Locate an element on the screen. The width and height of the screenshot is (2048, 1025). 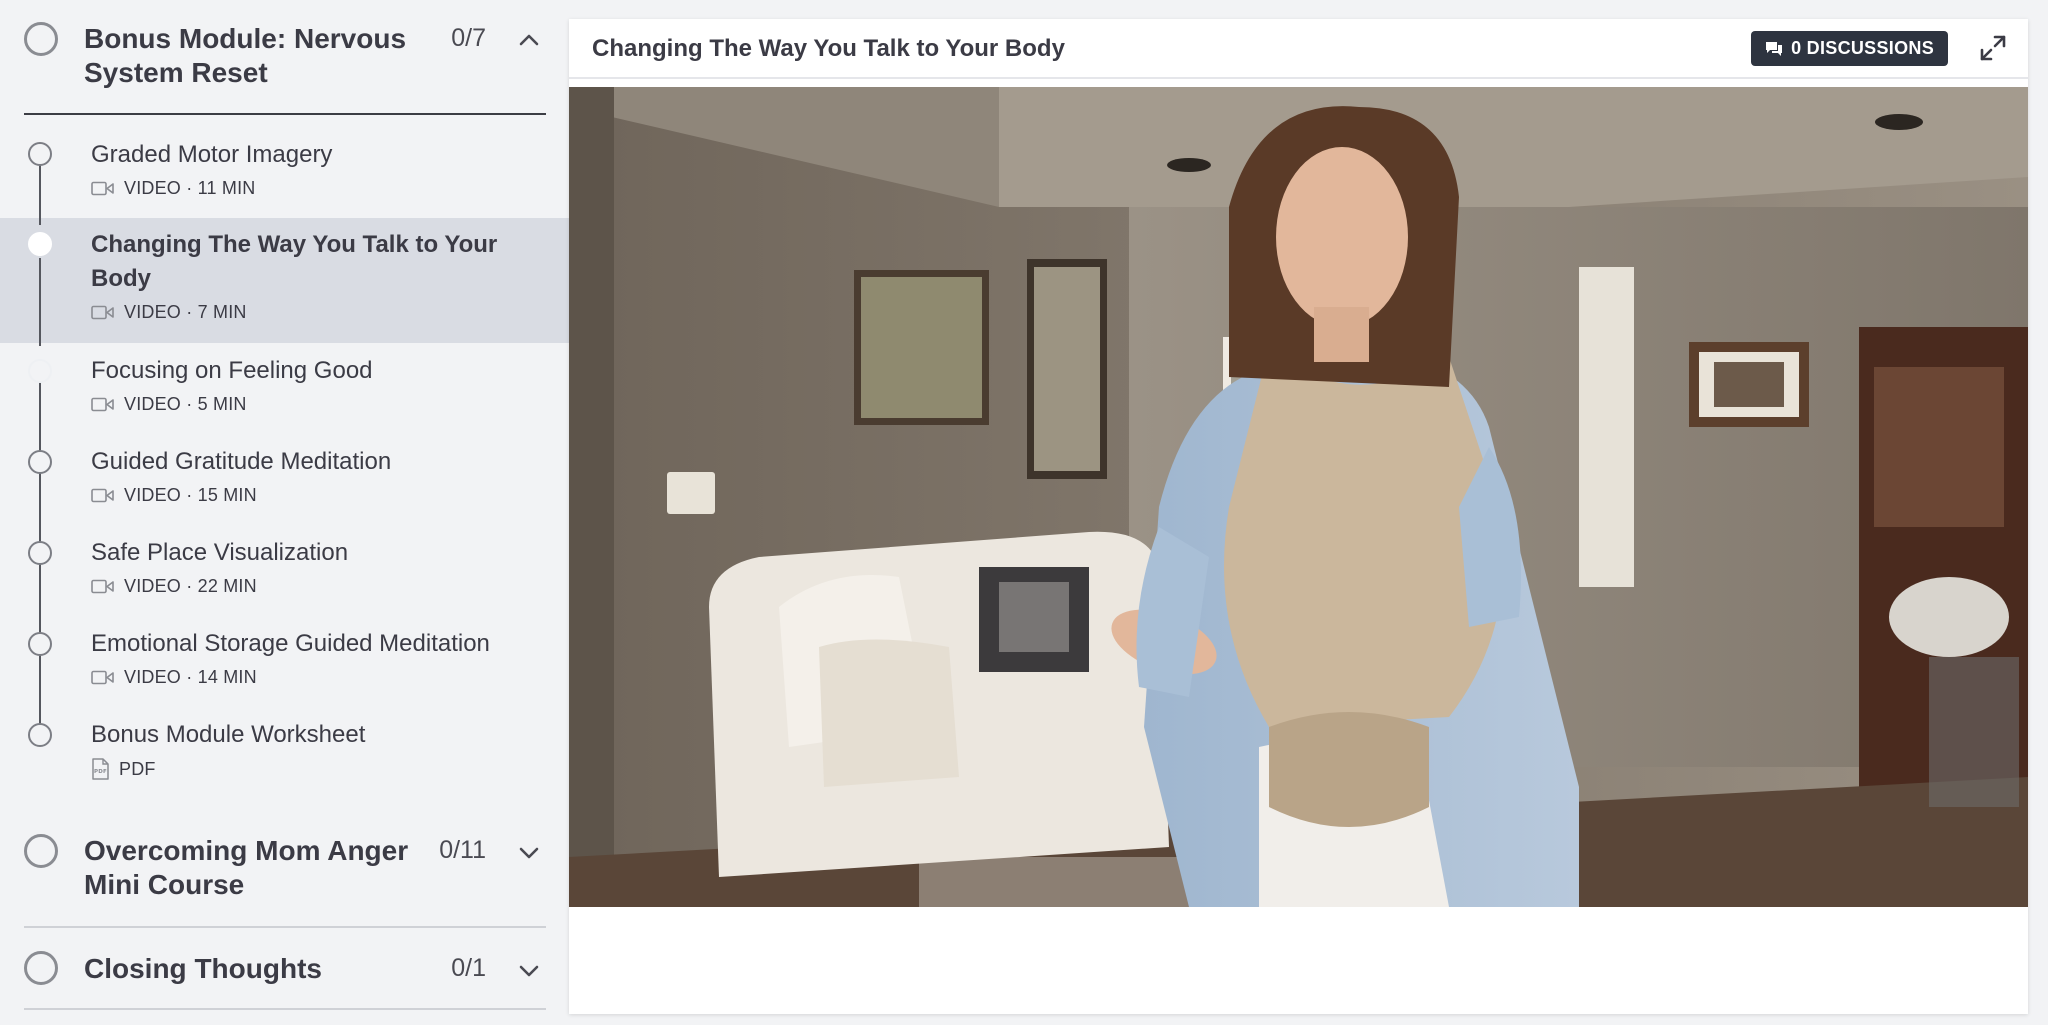
lesson-title: Graded Motor Imagery is located at coordinates (212, 154).